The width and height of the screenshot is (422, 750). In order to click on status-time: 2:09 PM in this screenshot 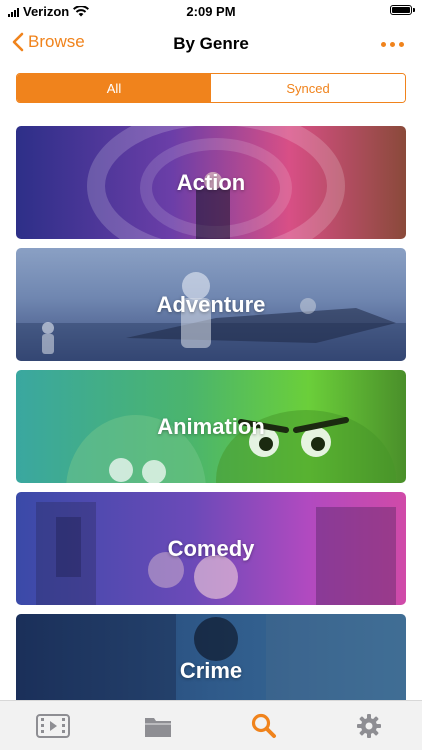, I will do `click(211, 11)`.